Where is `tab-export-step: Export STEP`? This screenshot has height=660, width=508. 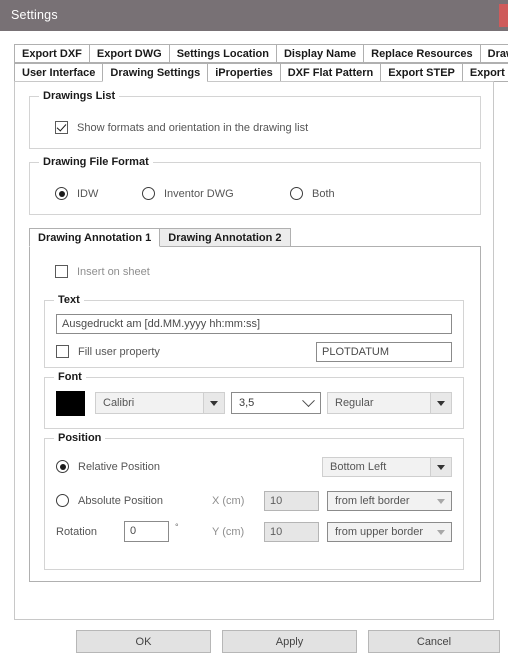 tab-export-step: Export STEP is located at coordinates (421, 72).